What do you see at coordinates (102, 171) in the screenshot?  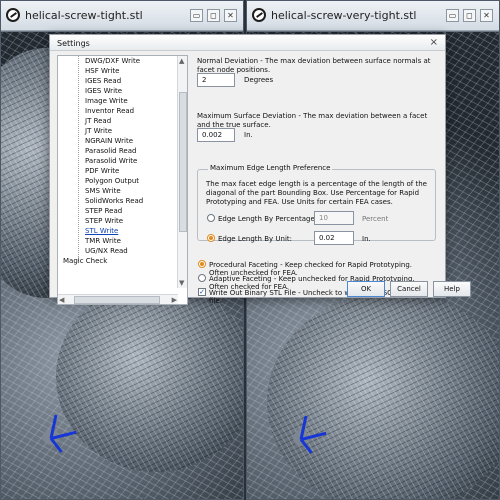 I see `tree-item-pdf-write: PDF Write` at bounding box center [102, 171].